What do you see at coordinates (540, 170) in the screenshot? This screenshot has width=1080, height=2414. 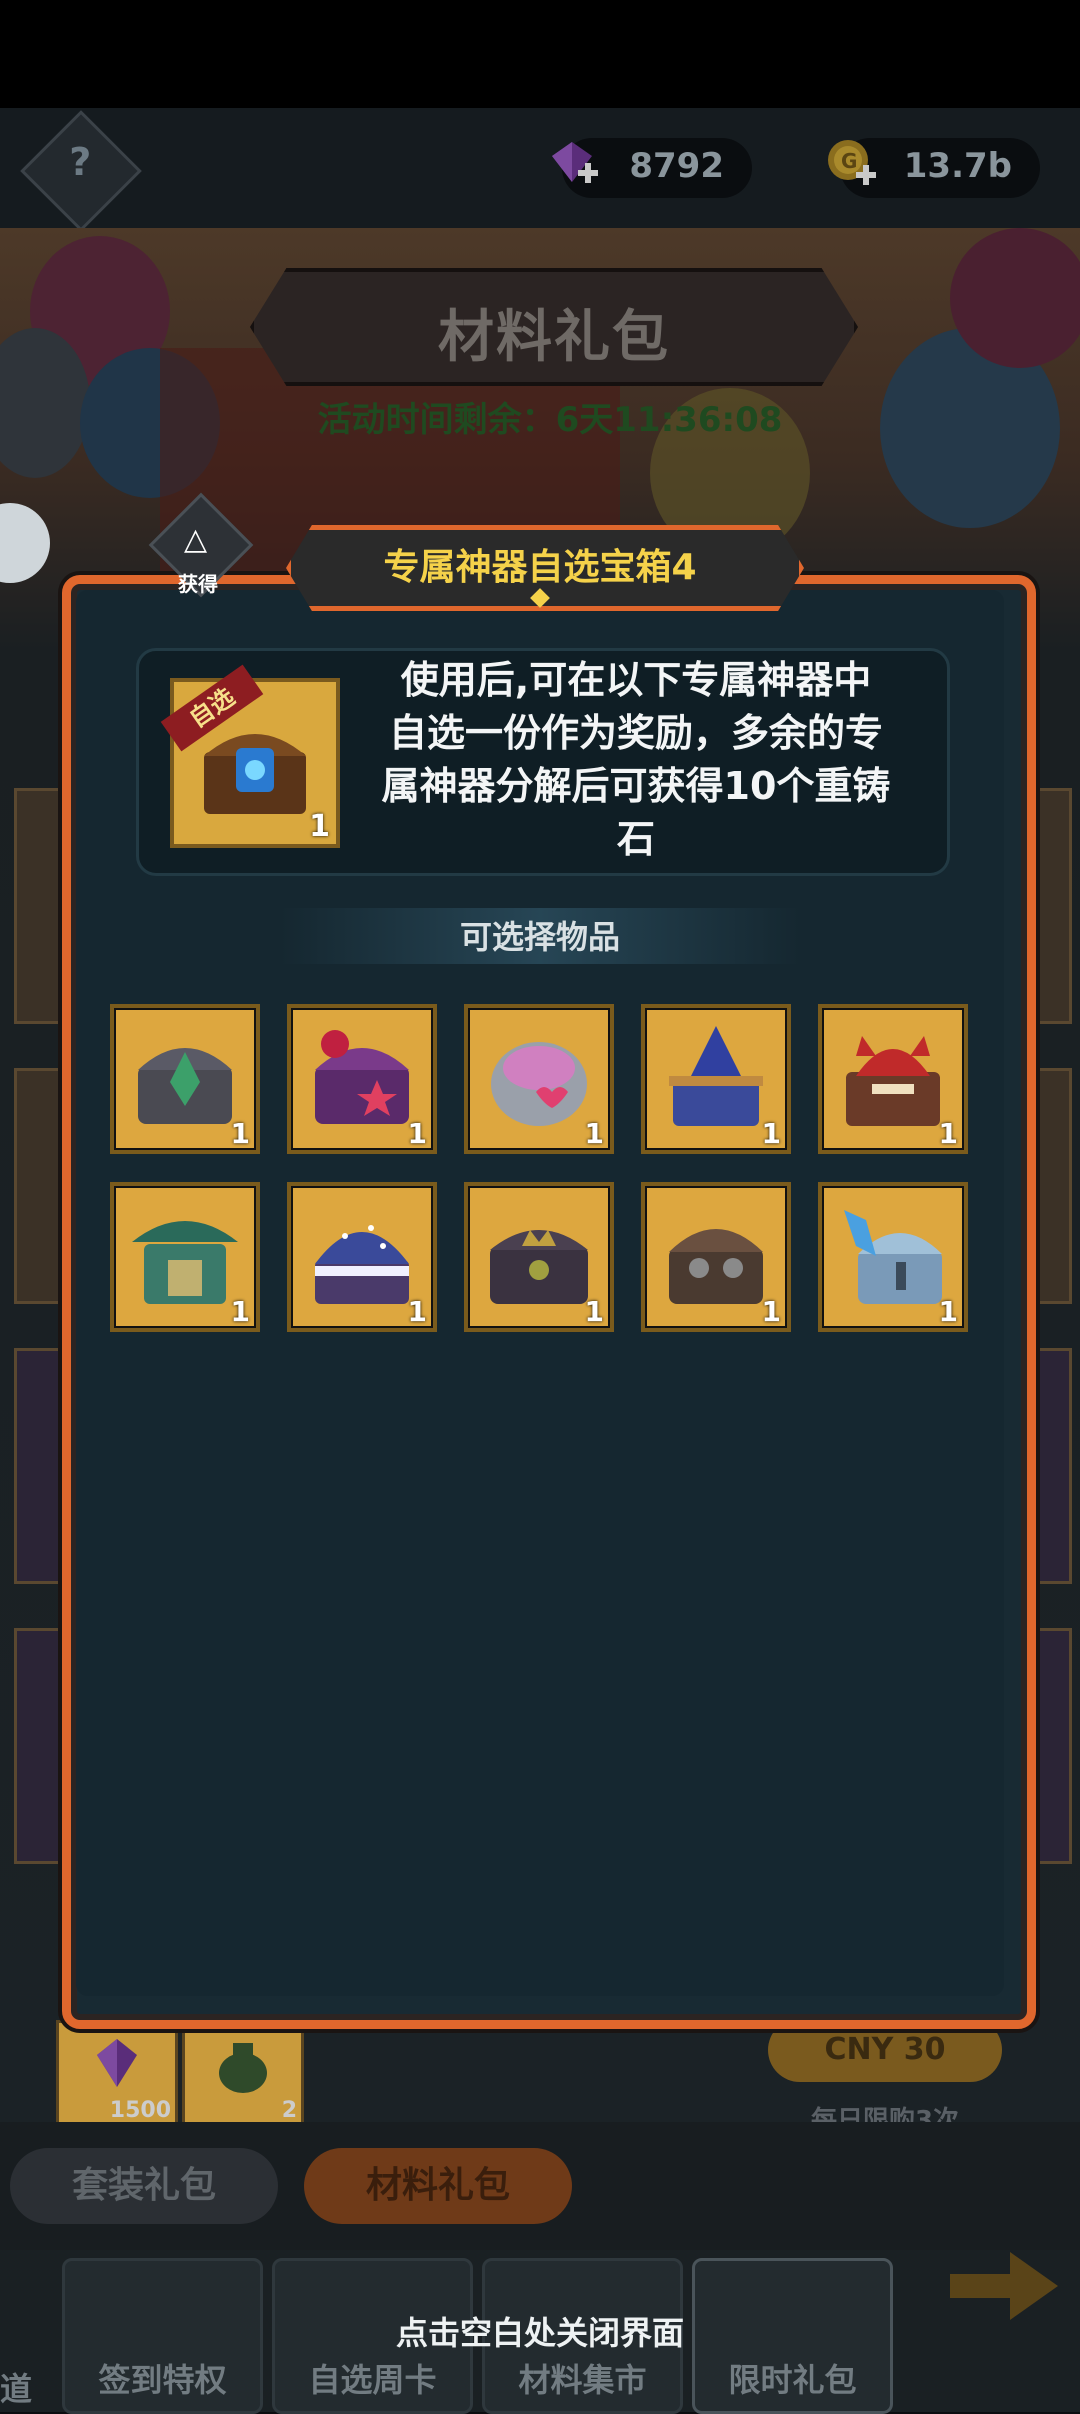 I see `top-resource-bar: ? 8792 G 13.7b` at bounding box center [540, 170].